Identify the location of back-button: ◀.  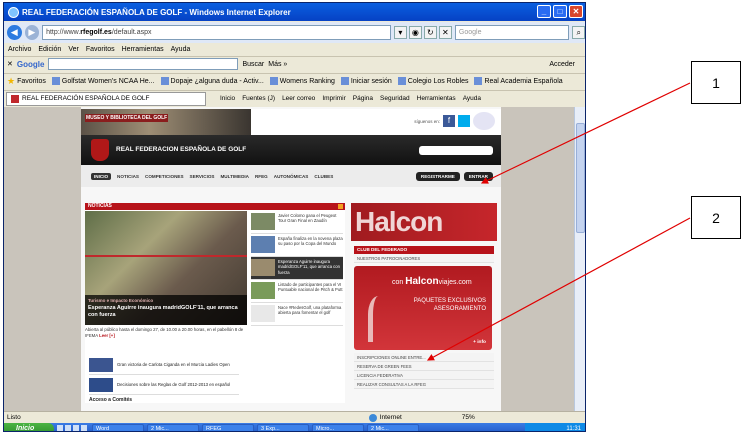
(14, 32).